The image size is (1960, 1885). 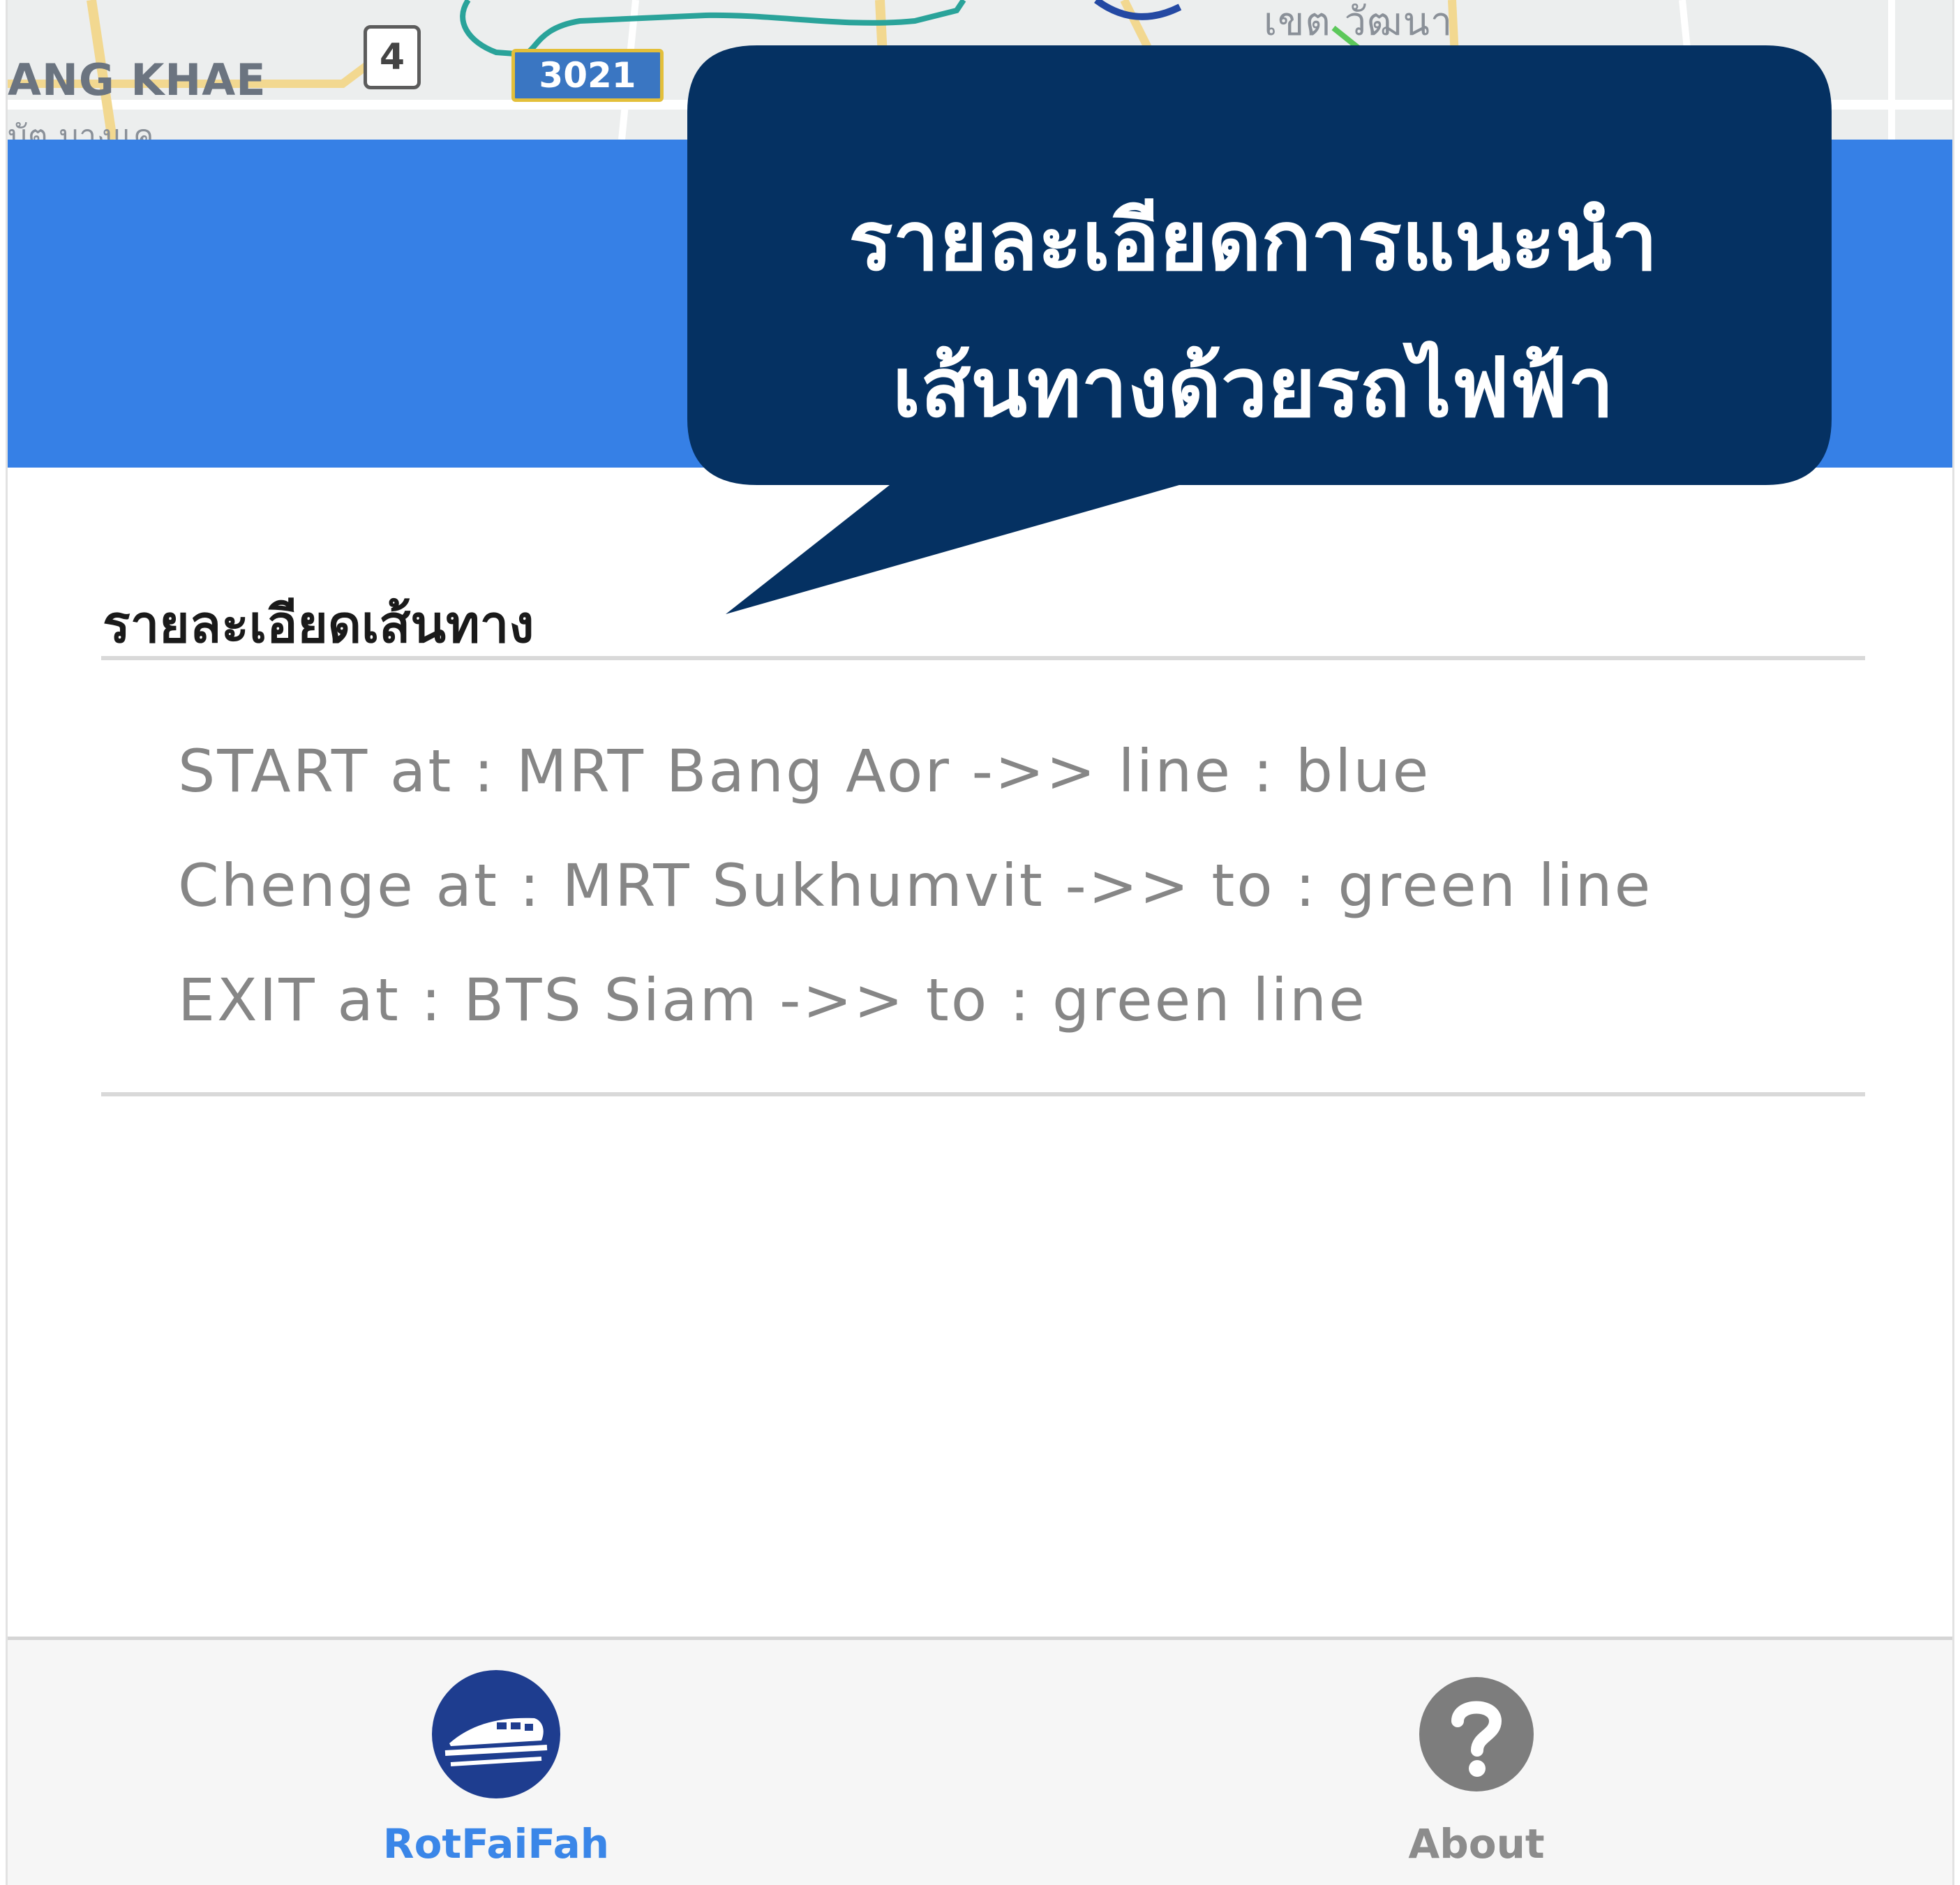 What do you see at coordinates (1253, 314) in the screenshot?
I see `callout-text: รายละเอียดการแนะนำ เส้นทางด้วยรถไฟฟ้า` at bounding box center [1253, 314].